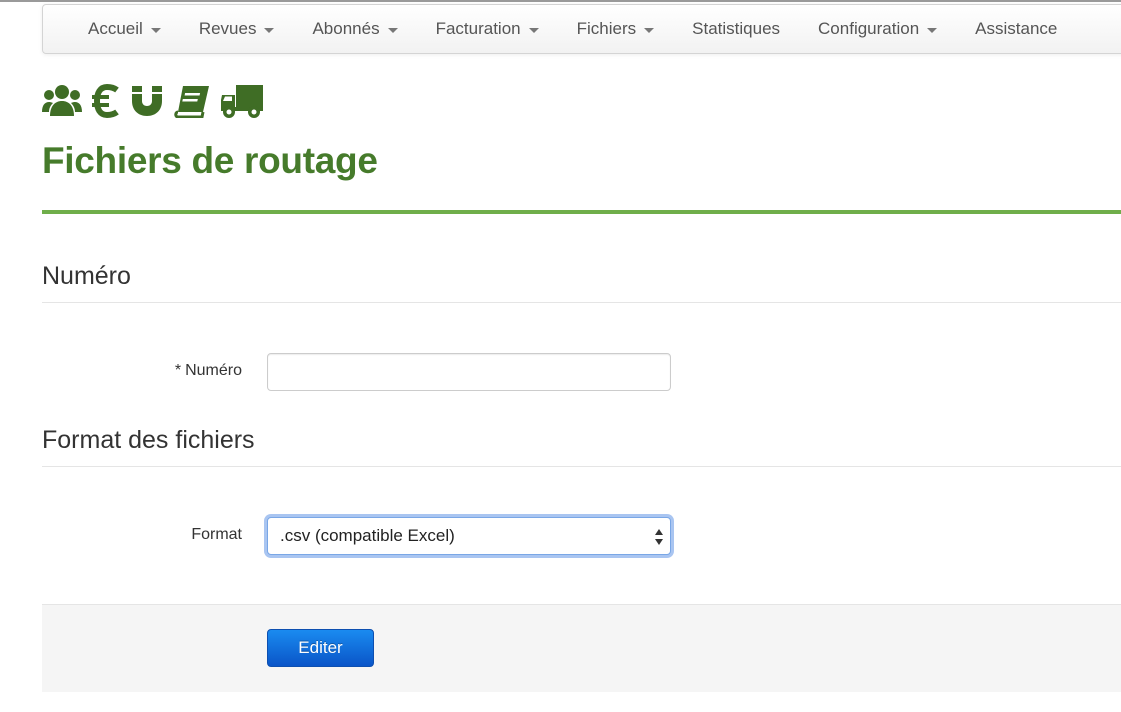  I want to click on nav-item-revues: Revues, so click(237, 29).